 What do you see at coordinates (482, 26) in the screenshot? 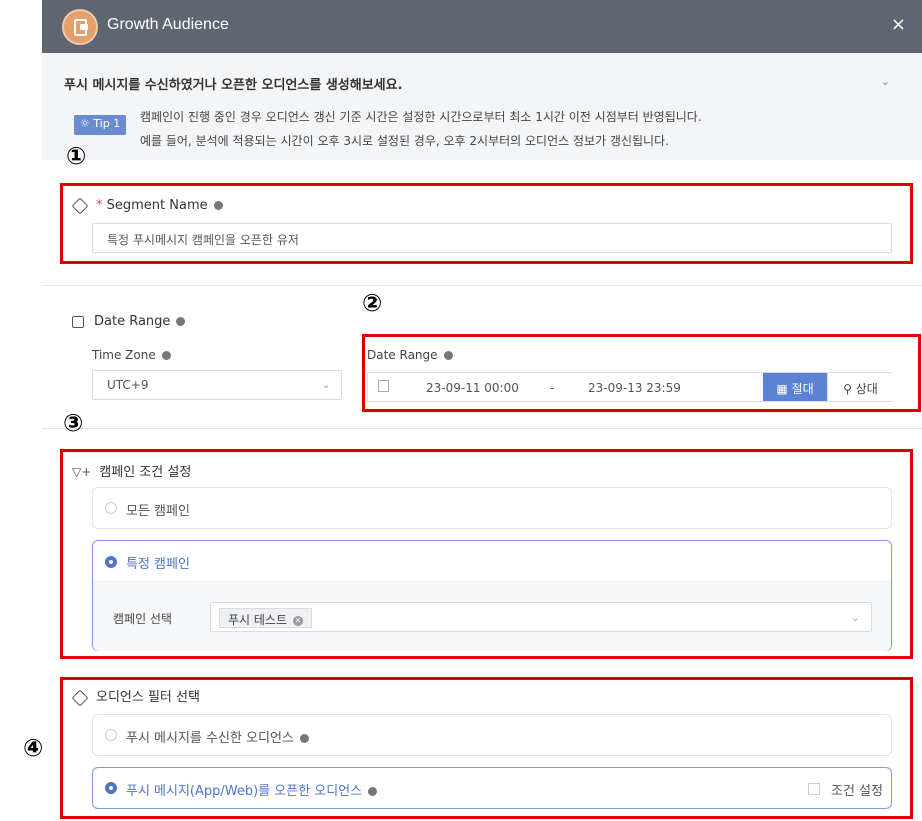
I see `panel-header: Growth Audience ×` at bounding box center [482, 26].